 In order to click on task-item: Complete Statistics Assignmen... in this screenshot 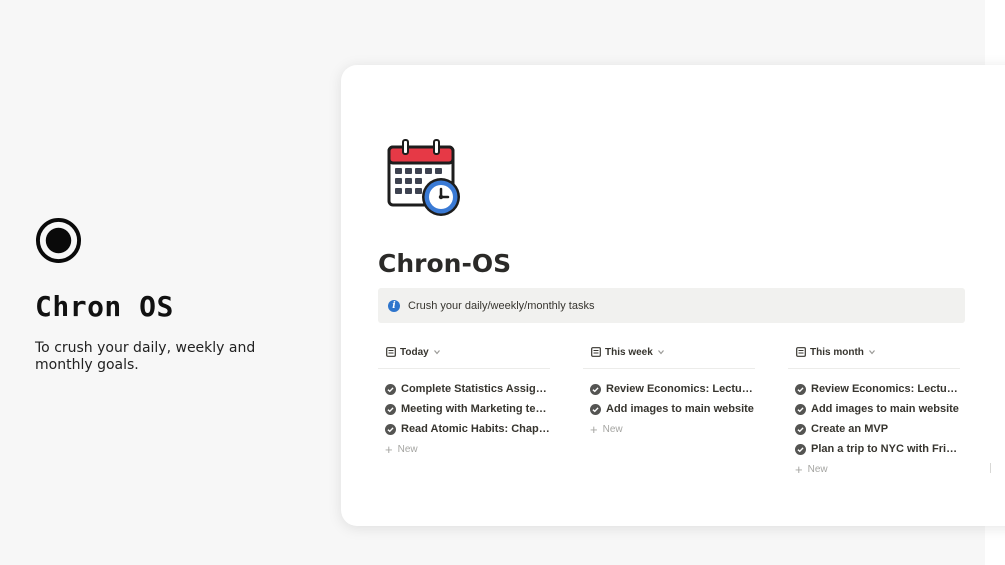, I will do `click(464, 389)`.